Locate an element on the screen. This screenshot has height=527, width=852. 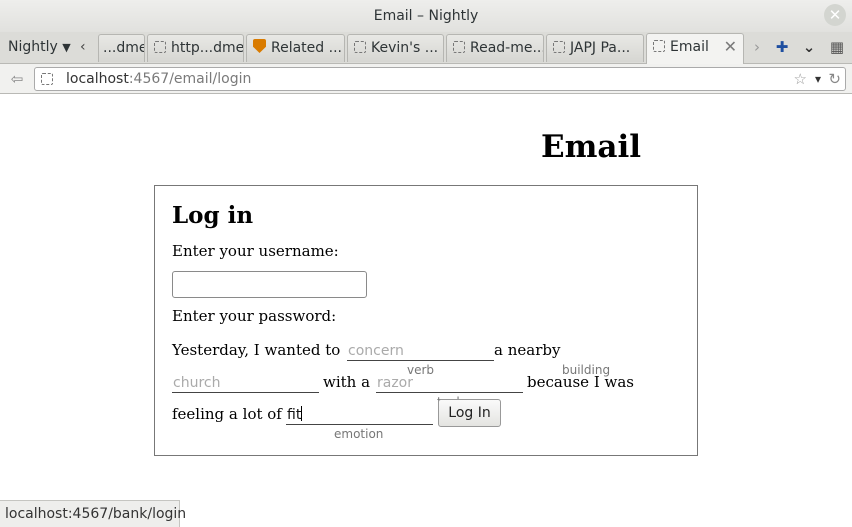
text-caret is located at coordinates (302, 413).